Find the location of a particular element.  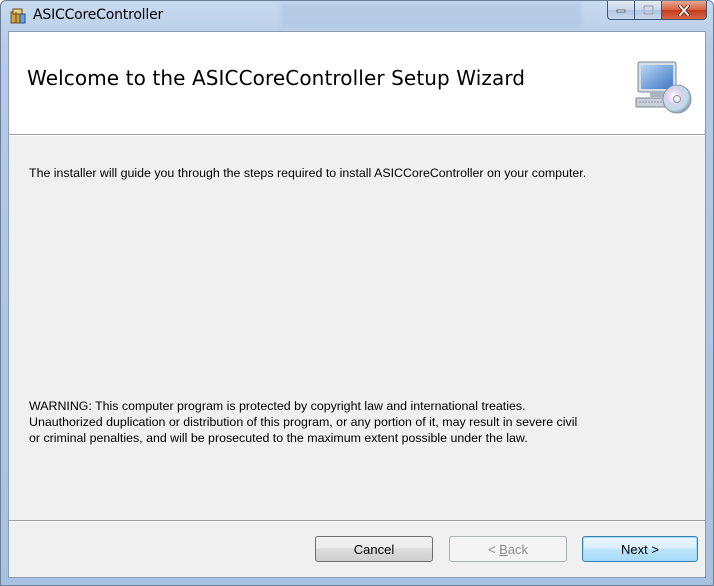

next-button: Next > is located at coordinates (640, 549).